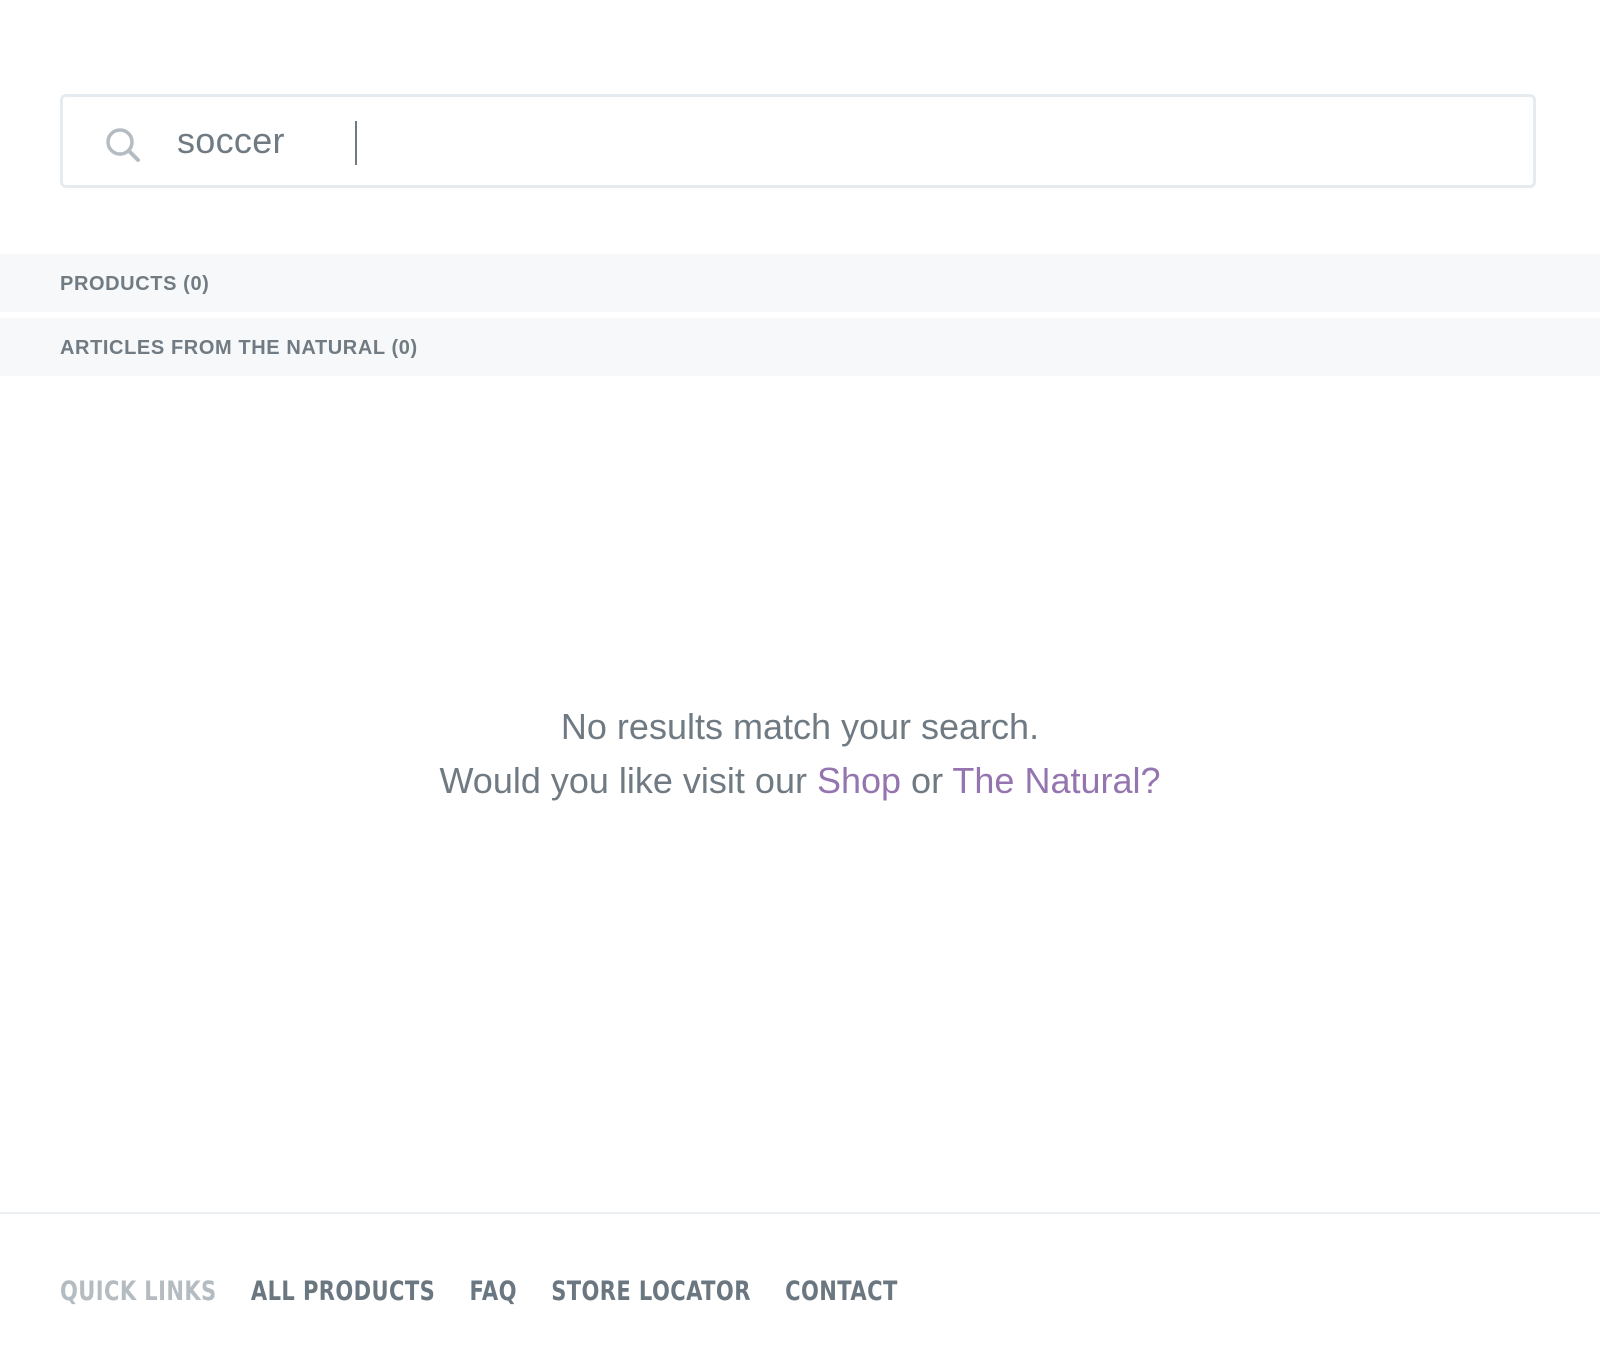 The height and width of the screenshot is (1354, 1600). I want to click on shop-link: Shop, so click(859, 780).